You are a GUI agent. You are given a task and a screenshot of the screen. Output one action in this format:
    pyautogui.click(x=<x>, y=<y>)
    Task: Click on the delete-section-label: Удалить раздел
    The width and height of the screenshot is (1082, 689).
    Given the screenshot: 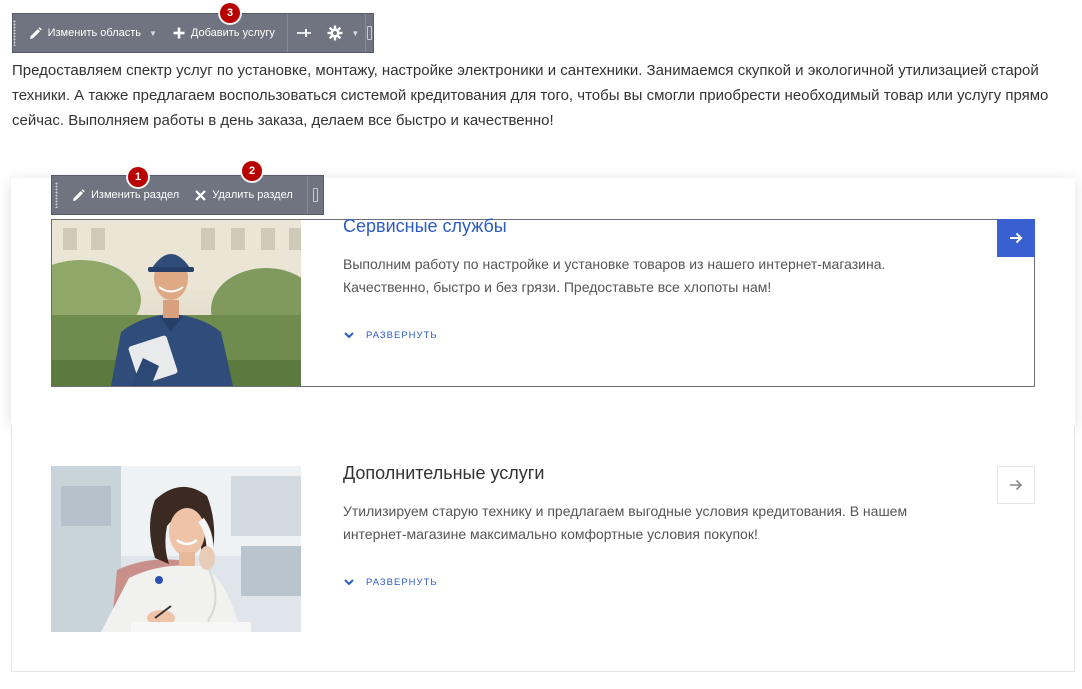 What is the action you would take?
    pyautogui.click(x=252, y=195)
    